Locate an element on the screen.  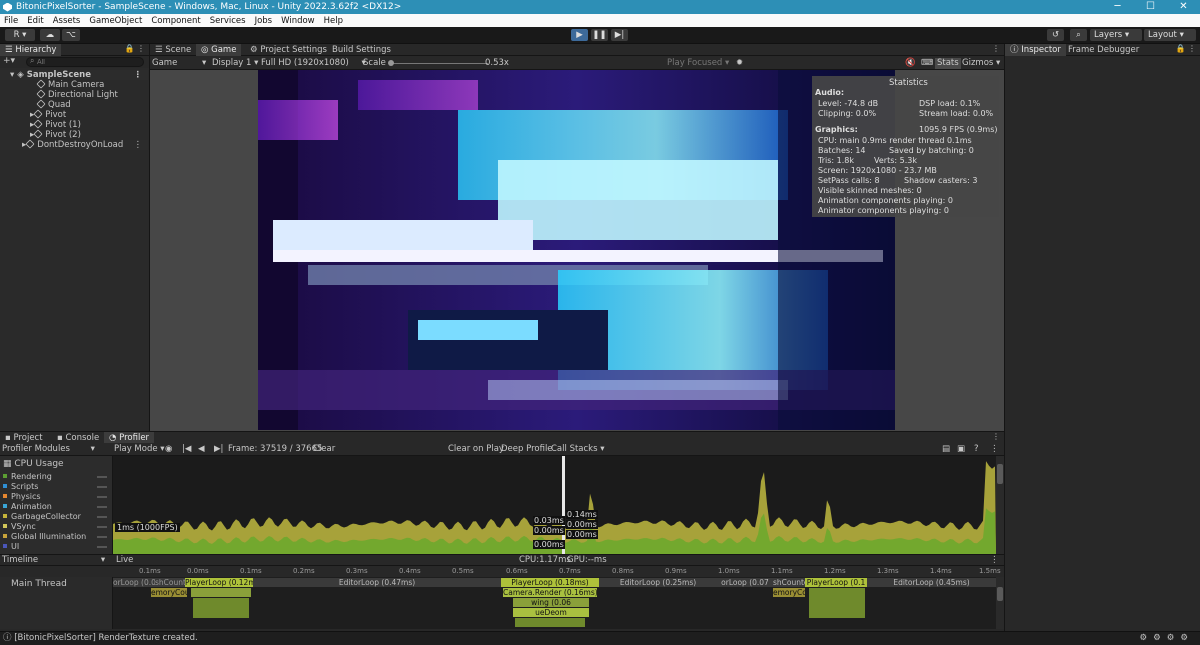
game-mode-dropdown: Game ▾ is located at coordinates (179, 63).